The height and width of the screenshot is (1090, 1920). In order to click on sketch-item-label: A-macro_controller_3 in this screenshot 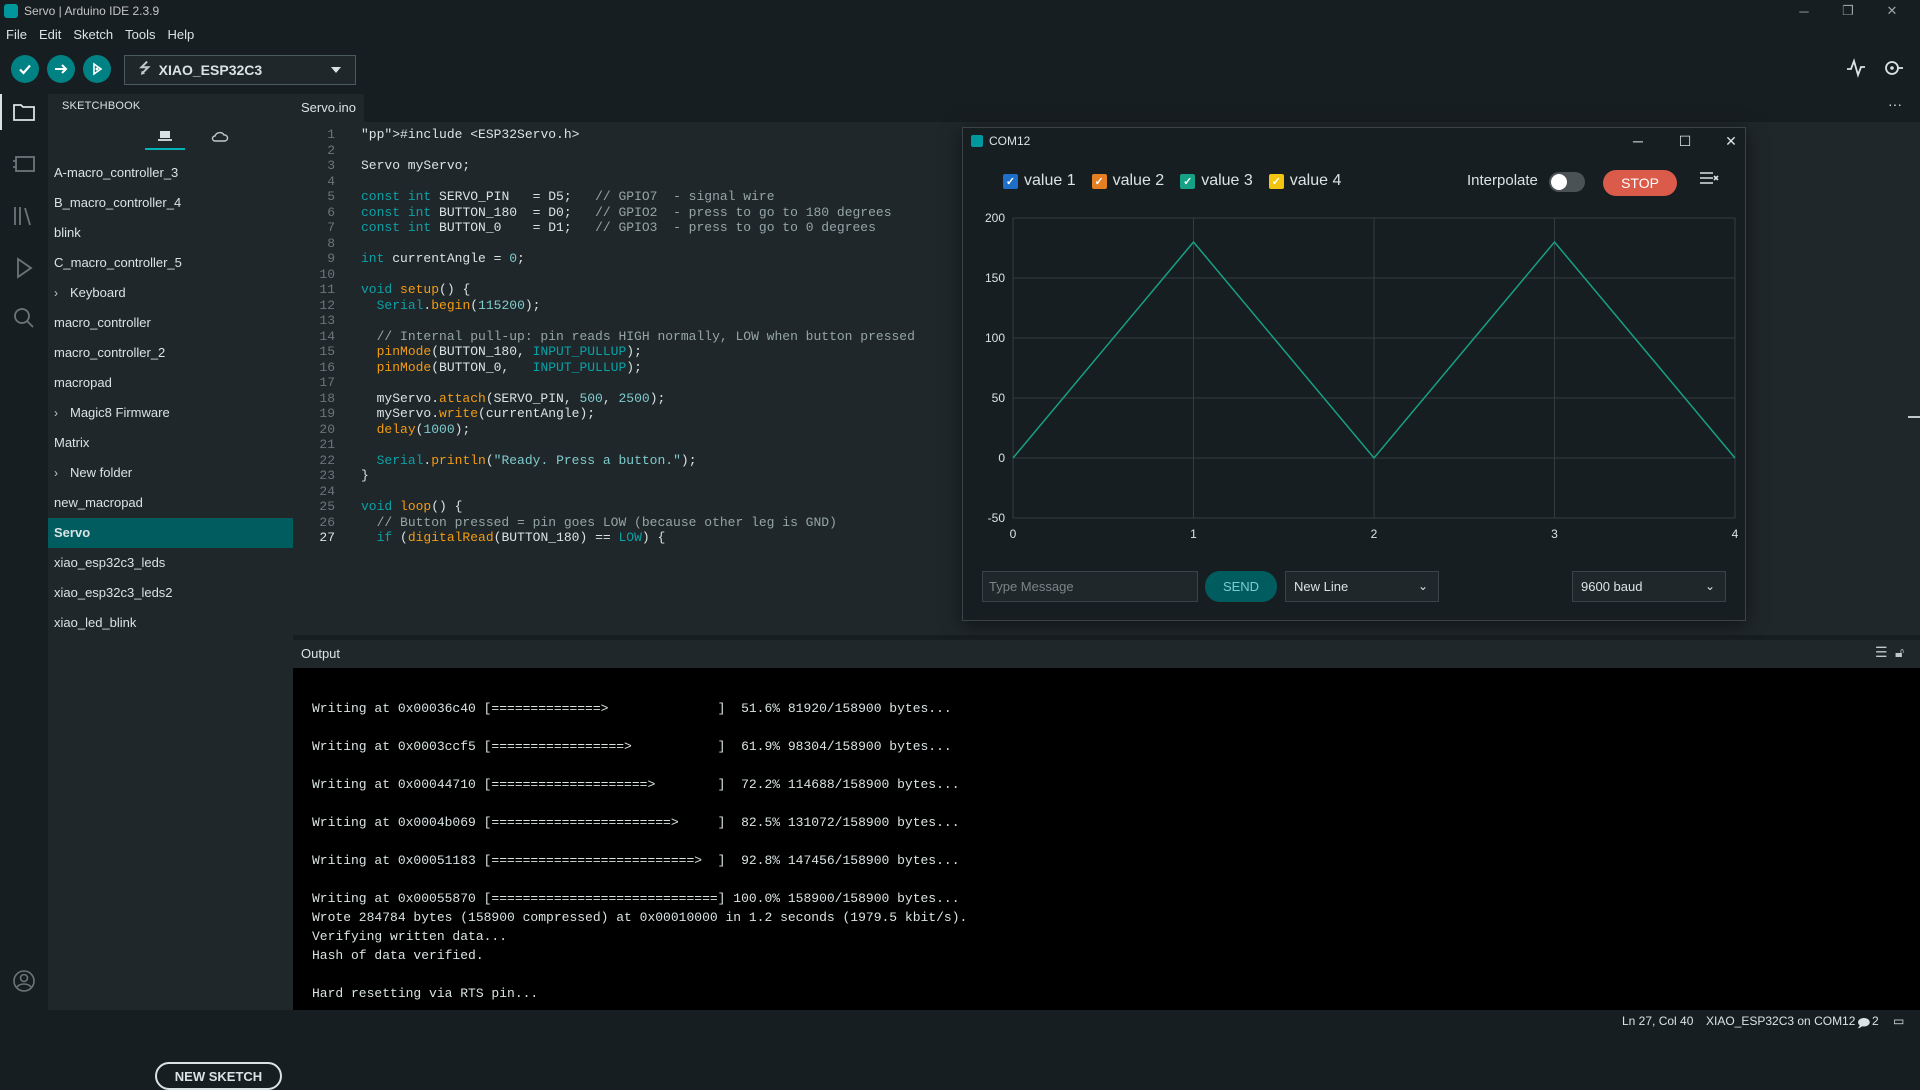, I will do `click(116, 172)`.